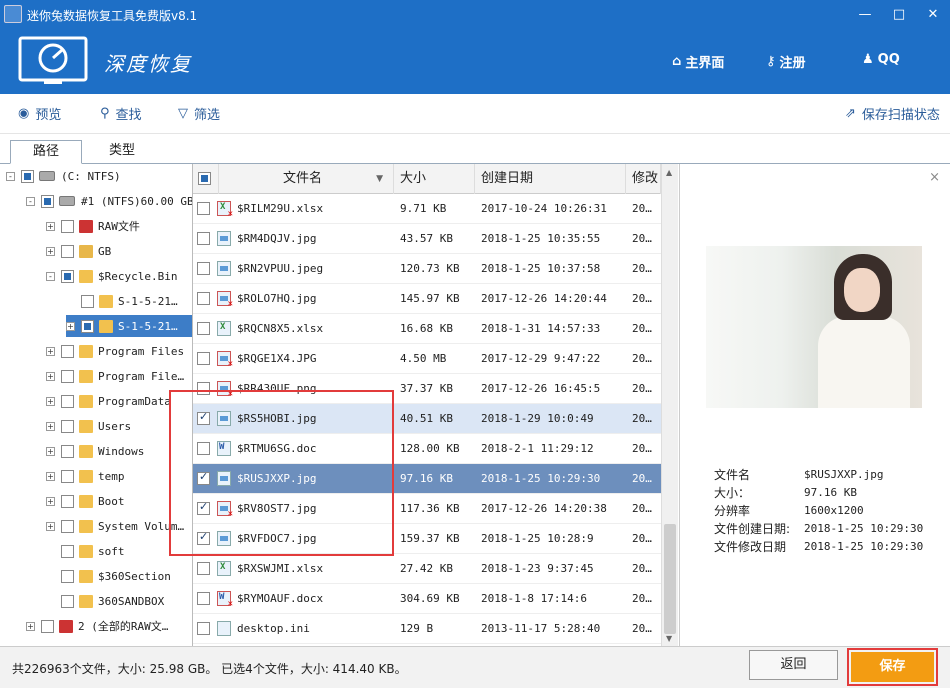 This screenshot has height=688, width=950. Describe the element at coordinates (892, 667) in the screenshot. I see `save-button: 保存` at that location.